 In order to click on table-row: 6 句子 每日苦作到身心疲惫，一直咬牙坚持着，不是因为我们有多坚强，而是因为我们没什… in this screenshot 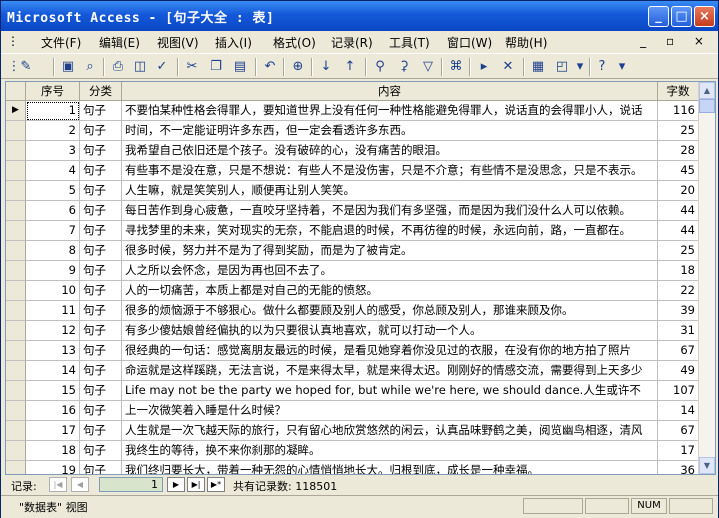, I will do `click(352, 211)`.